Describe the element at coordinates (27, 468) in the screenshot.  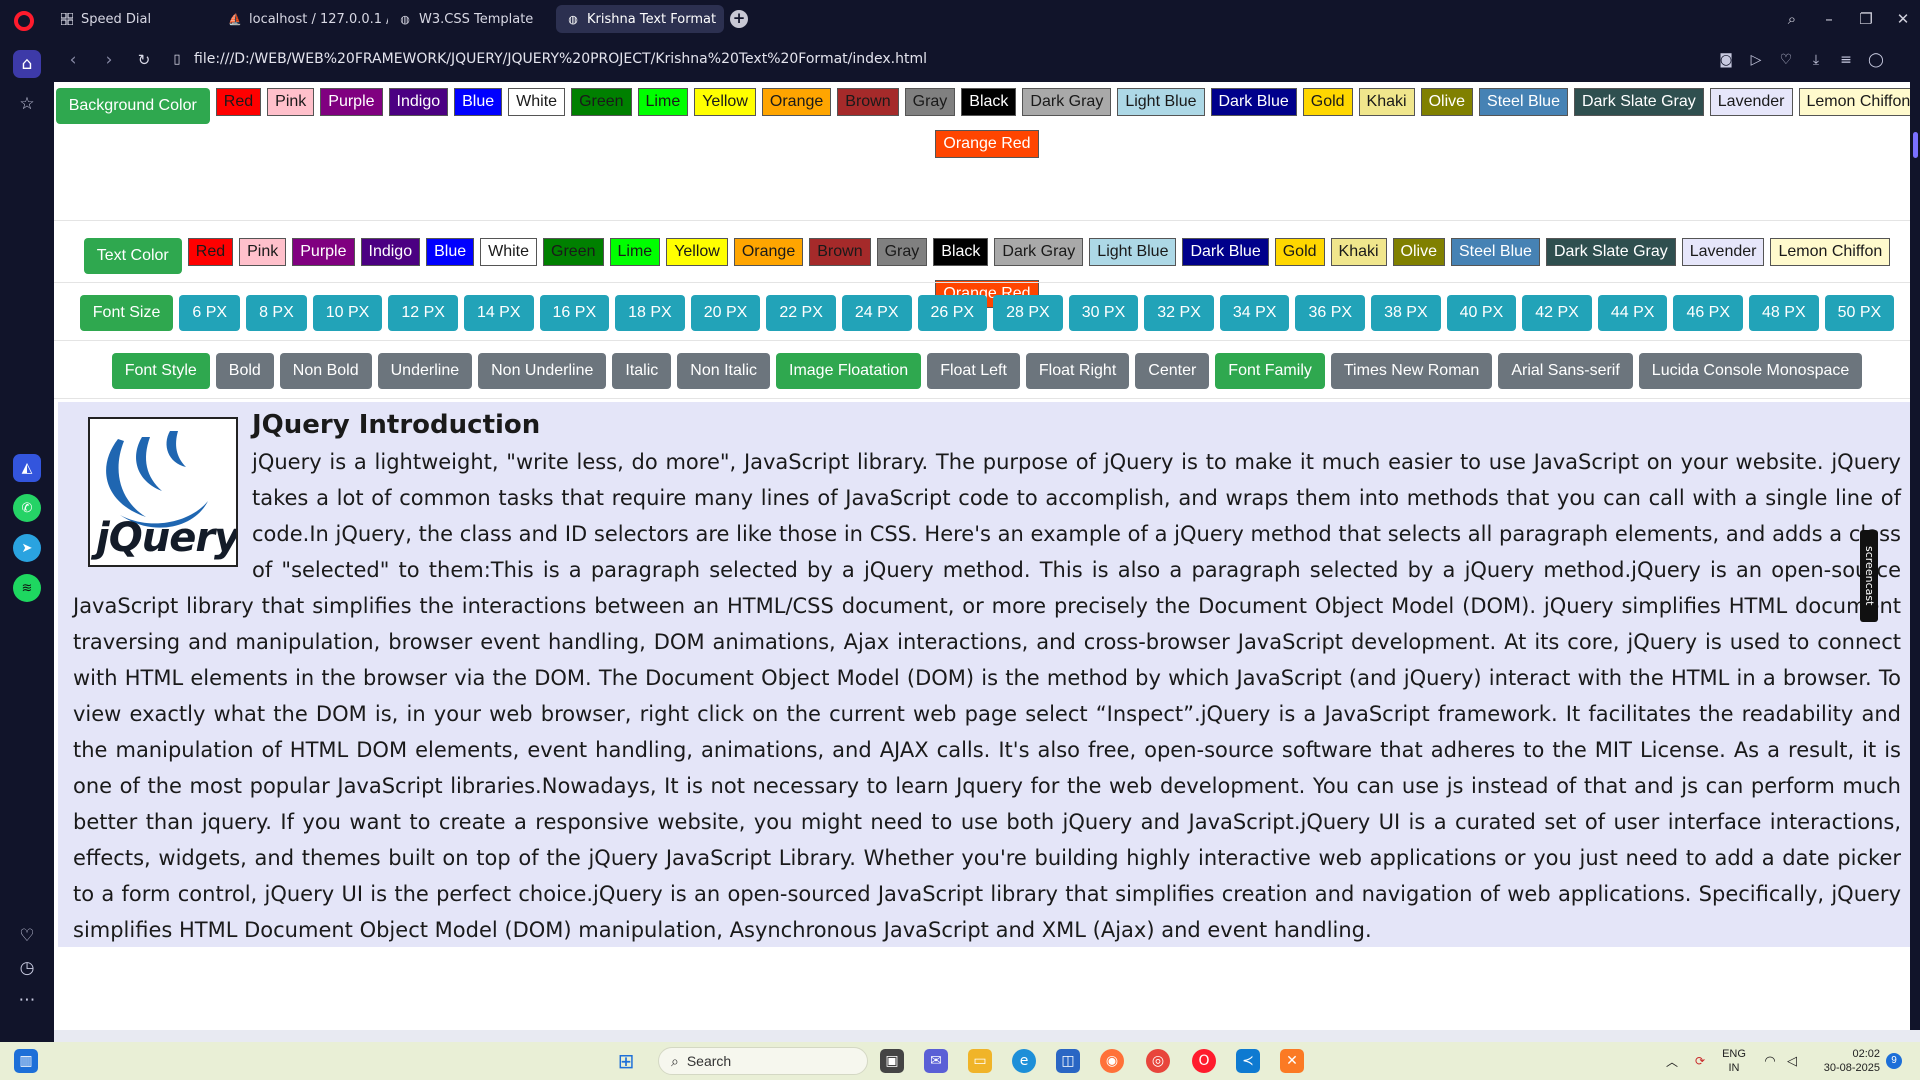
I see `aria-icon: ◭` at that location.